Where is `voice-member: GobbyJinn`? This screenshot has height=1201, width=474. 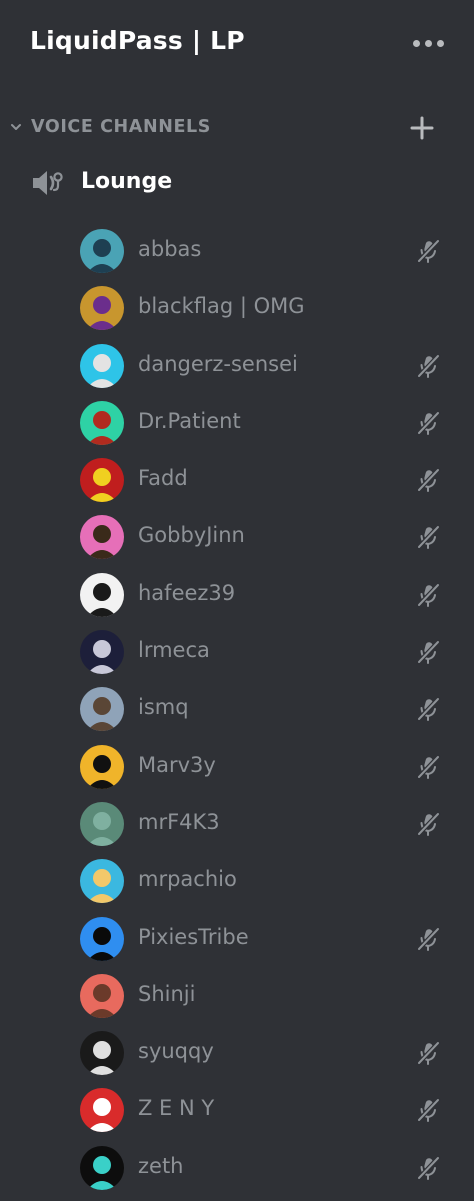 voice-member: GobbyJinn is located at coordinates (237, 541).